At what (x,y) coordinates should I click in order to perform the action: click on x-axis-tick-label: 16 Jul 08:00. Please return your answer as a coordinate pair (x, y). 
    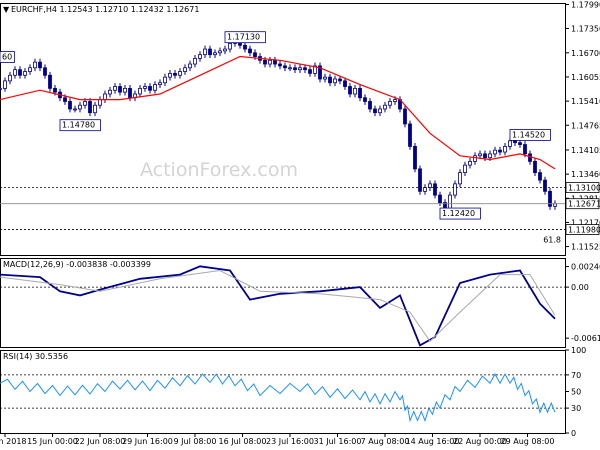
    Looking at the image, I should click on (243, 441).